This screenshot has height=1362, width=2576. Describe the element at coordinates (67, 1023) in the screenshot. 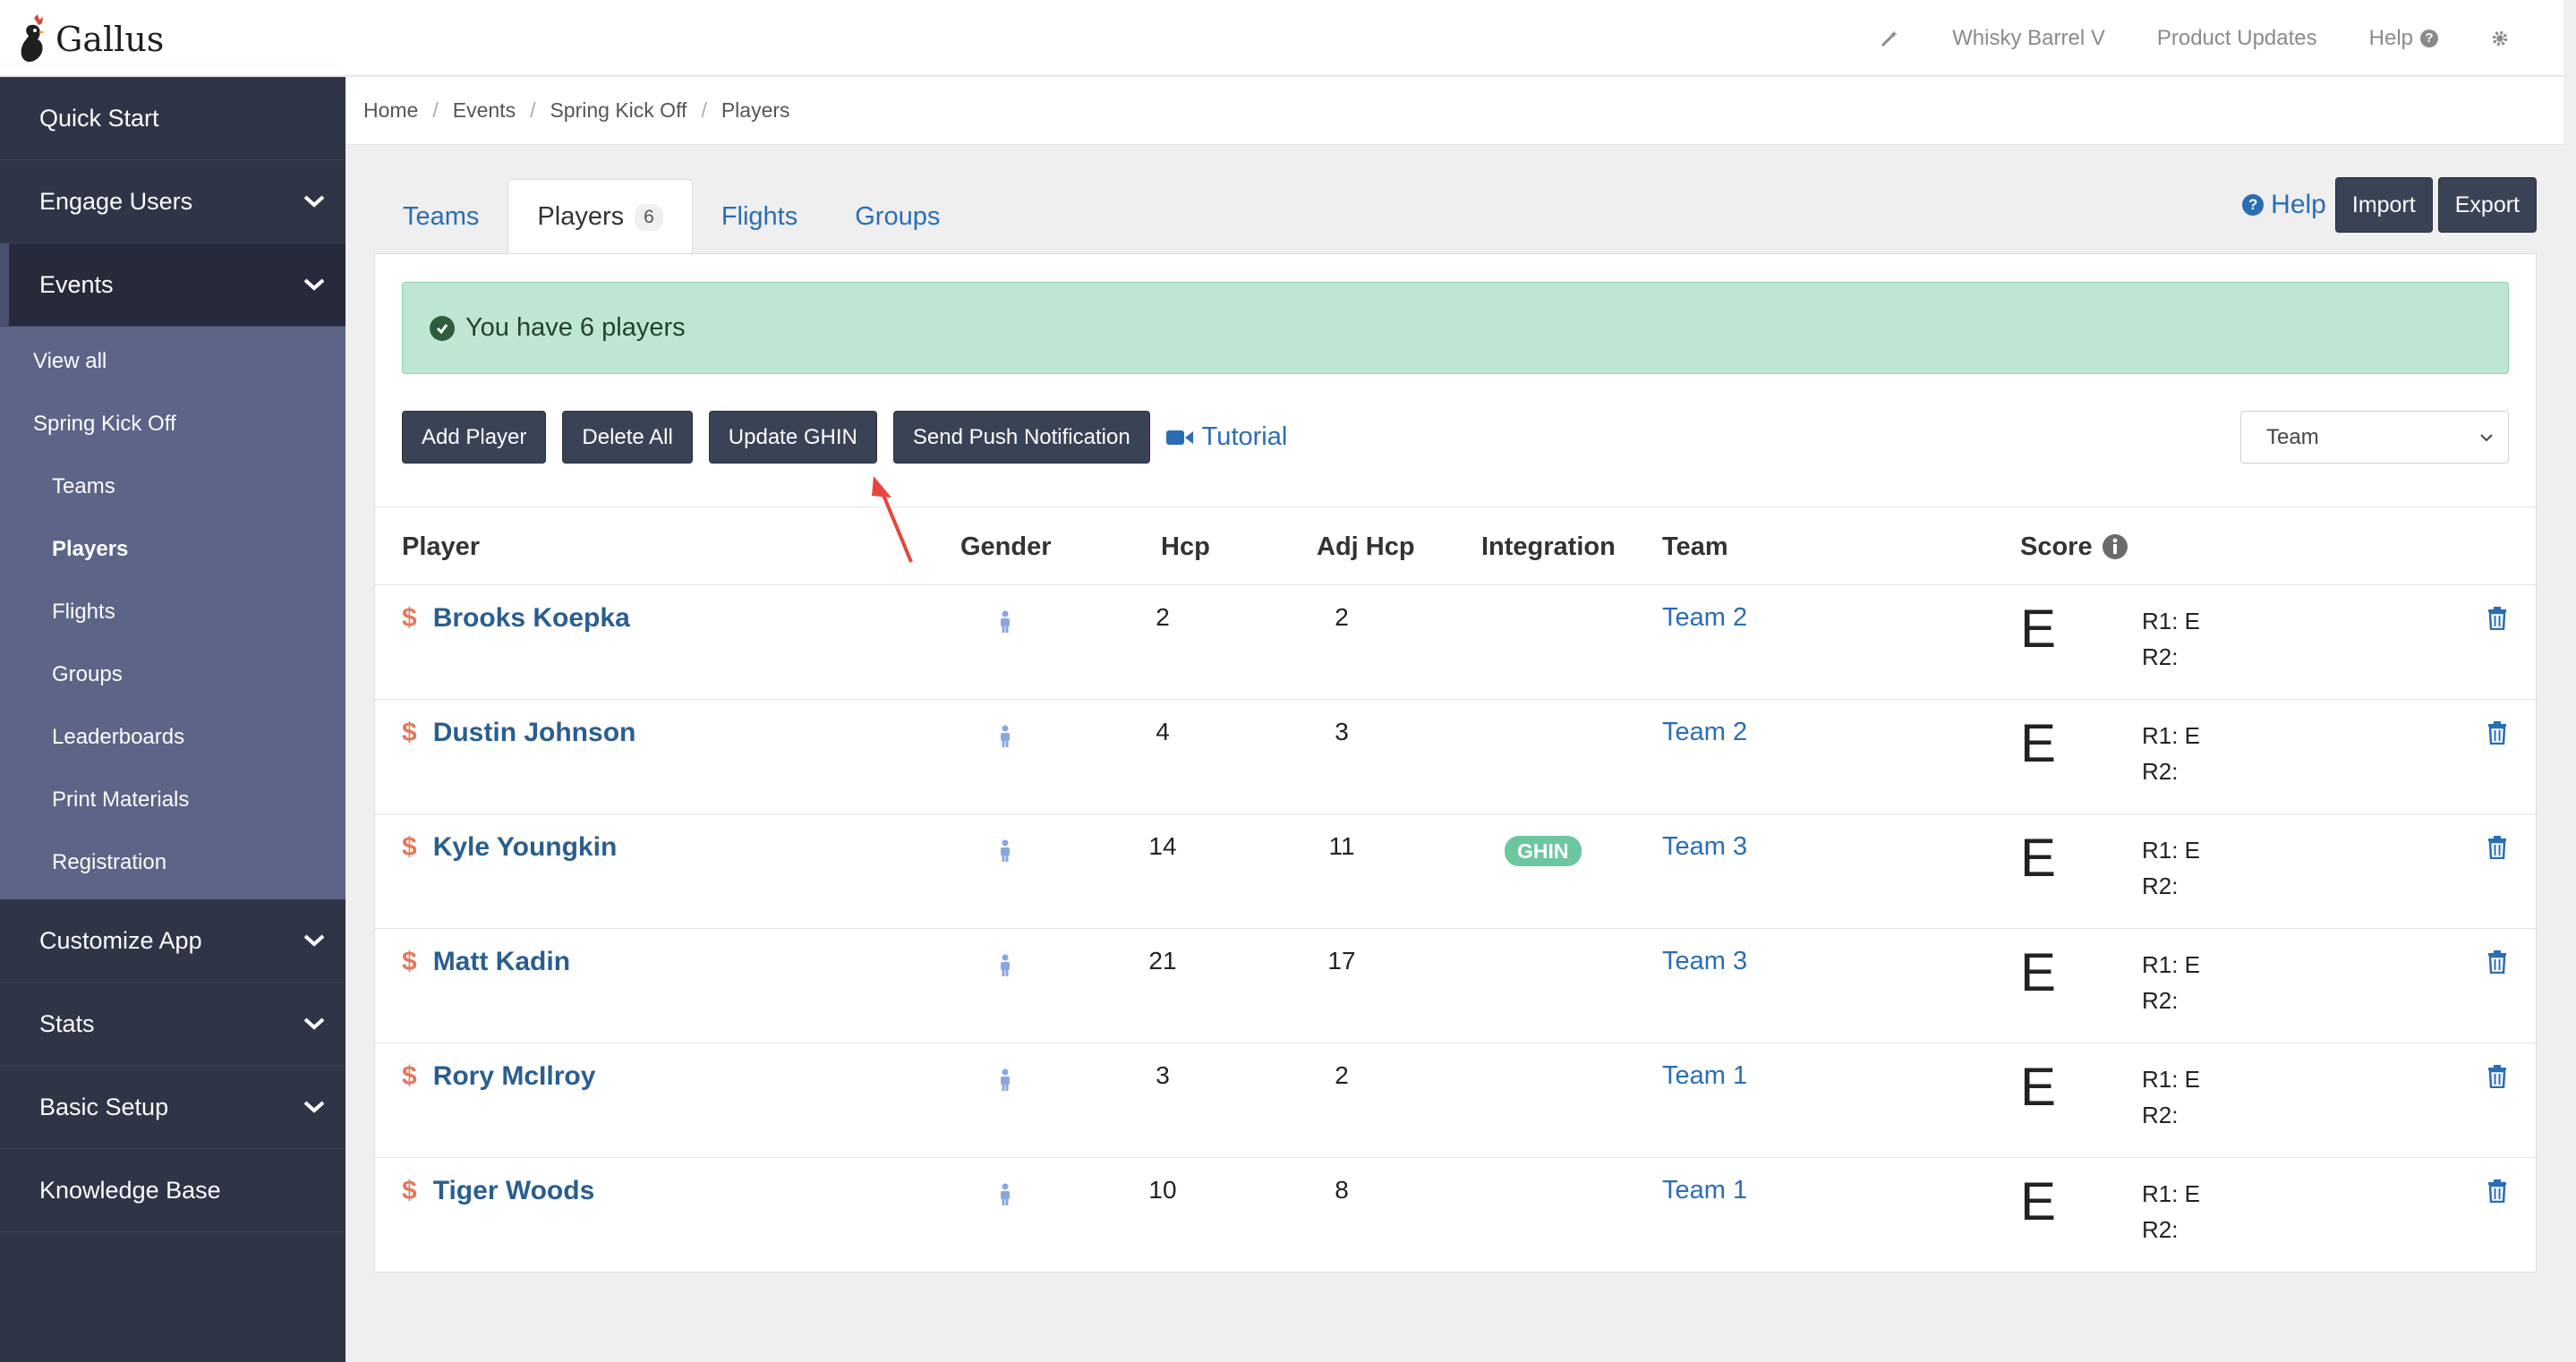

I see `sidebar-item-label: Stats` at that location.